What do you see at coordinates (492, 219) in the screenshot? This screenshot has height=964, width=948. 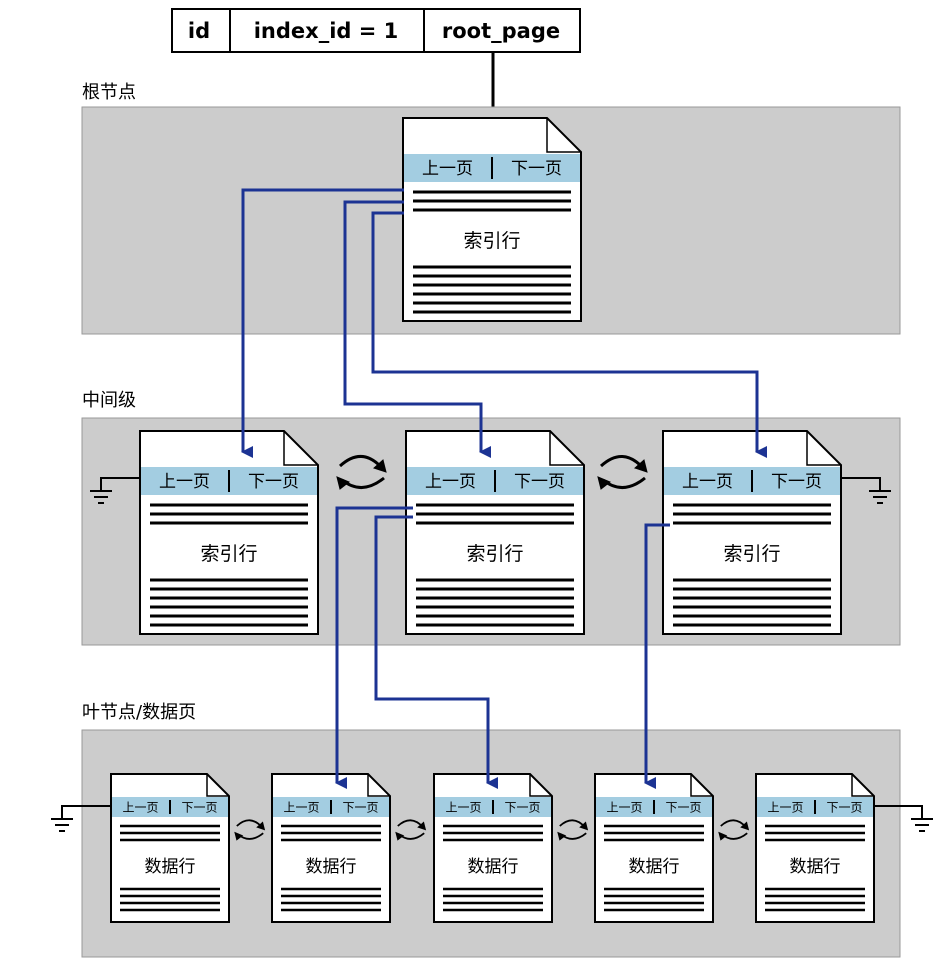 I see `root-page: 上一页 下一页索引行` at bounding box center [492, 219].